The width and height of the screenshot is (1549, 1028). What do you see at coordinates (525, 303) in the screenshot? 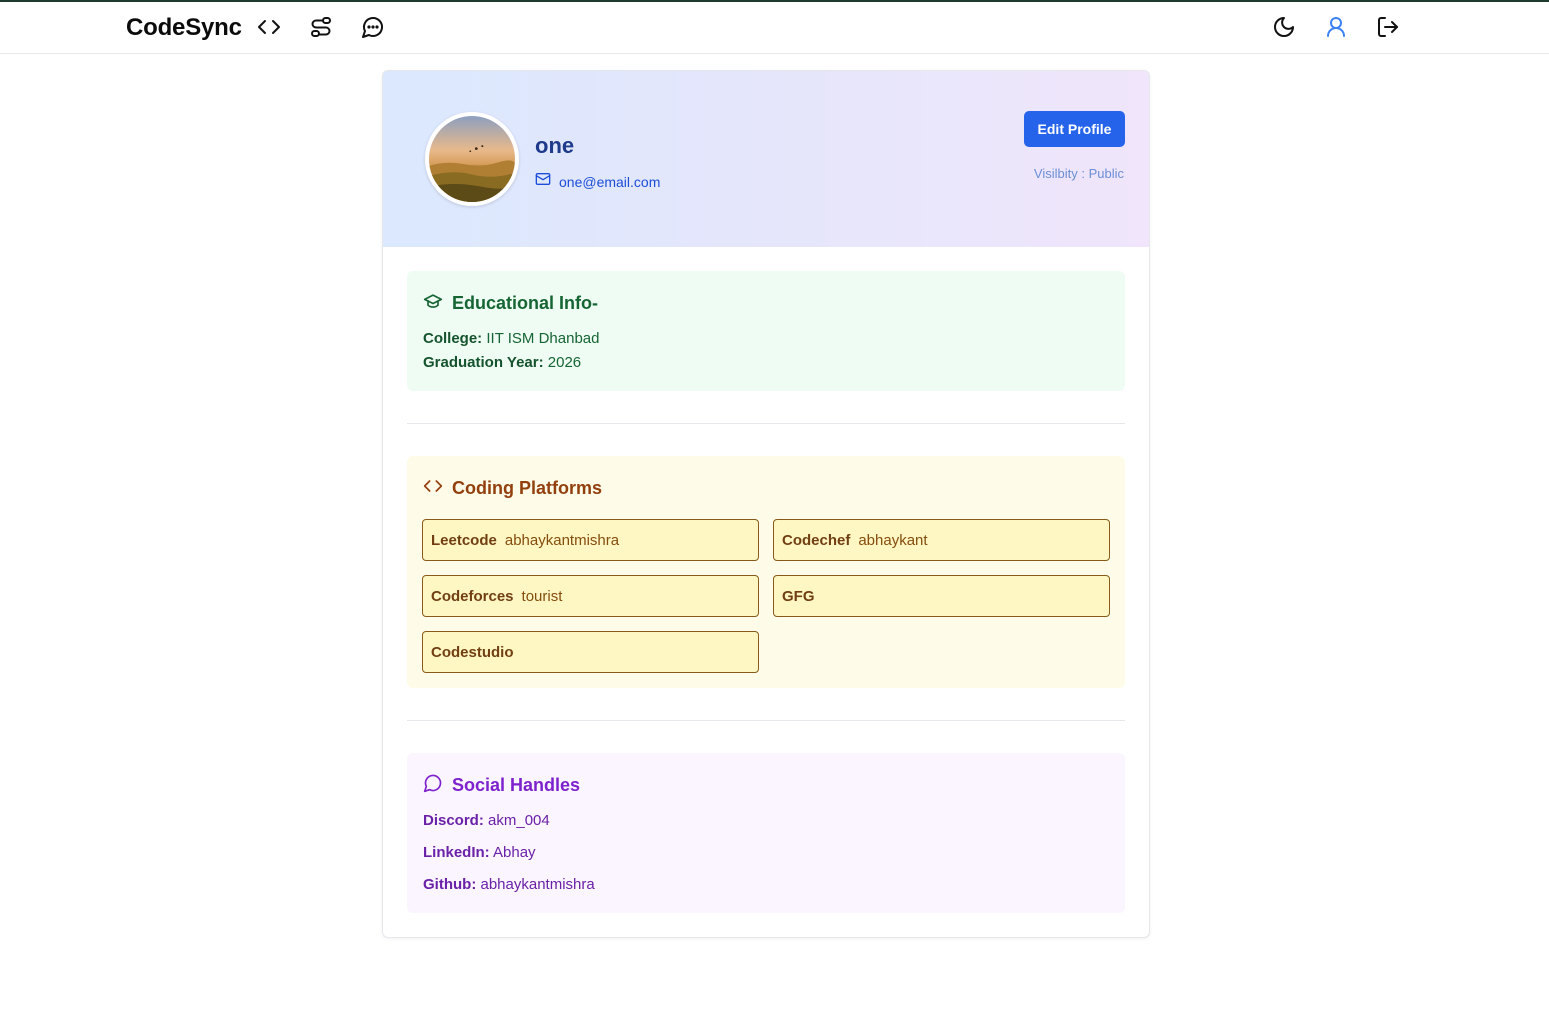
I see `education-title-text: Educational Info-` at bounding box center [525, 303].